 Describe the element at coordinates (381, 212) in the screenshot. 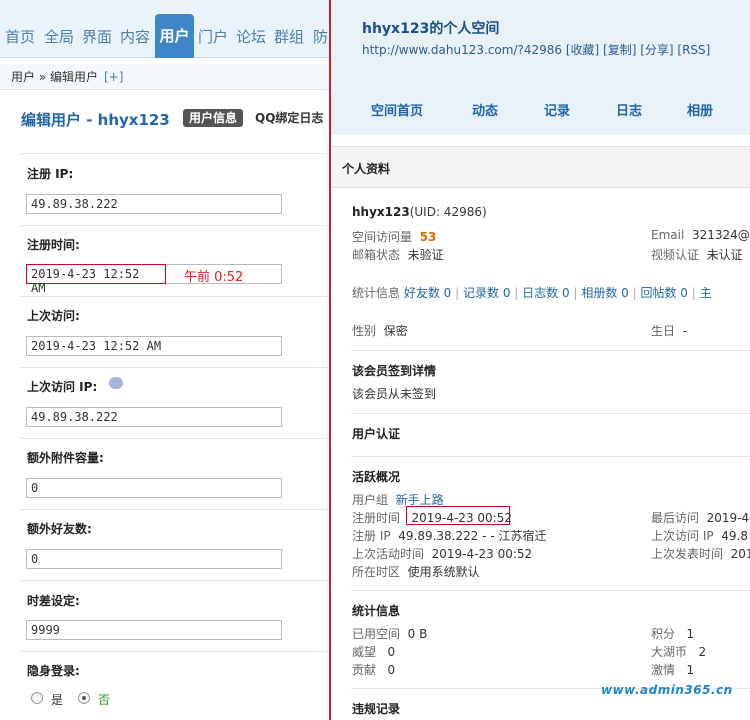

I see `profile-username: hhyx123` at that location.